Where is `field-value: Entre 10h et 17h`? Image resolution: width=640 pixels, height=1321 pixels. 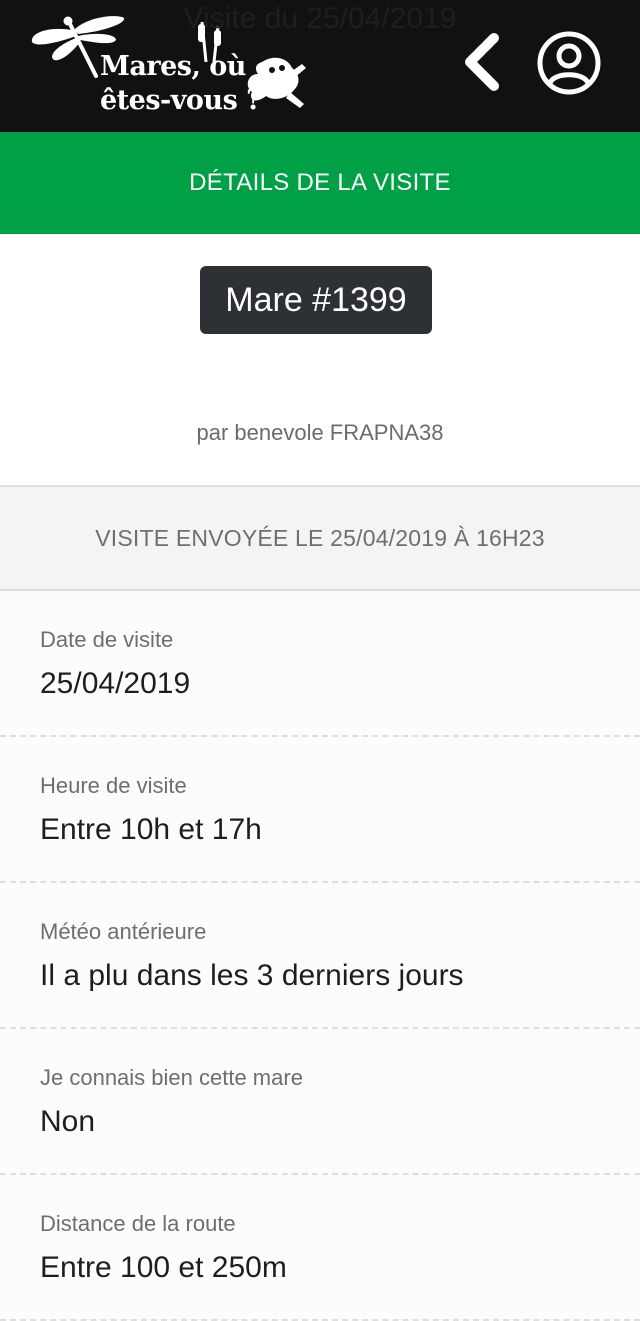
field-value: Entre 10h et 17h is located at coordinates (151, 829).